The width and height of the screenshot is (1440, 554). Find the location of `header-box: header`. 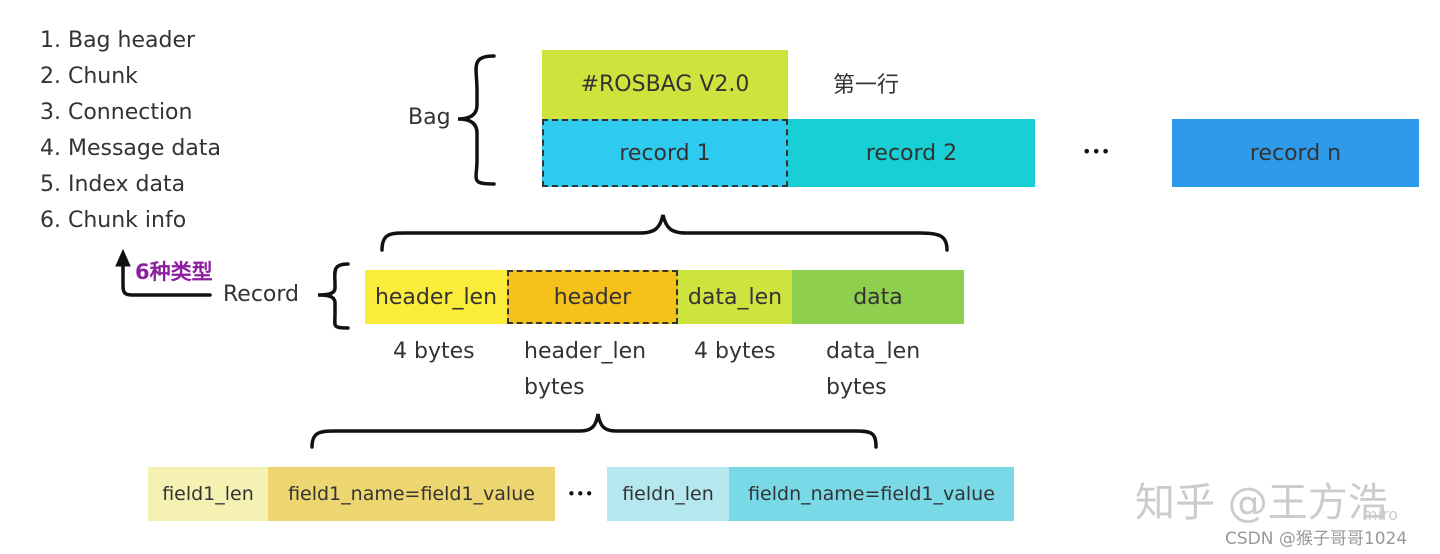

header-box: header is located at coordinates (592, 297).